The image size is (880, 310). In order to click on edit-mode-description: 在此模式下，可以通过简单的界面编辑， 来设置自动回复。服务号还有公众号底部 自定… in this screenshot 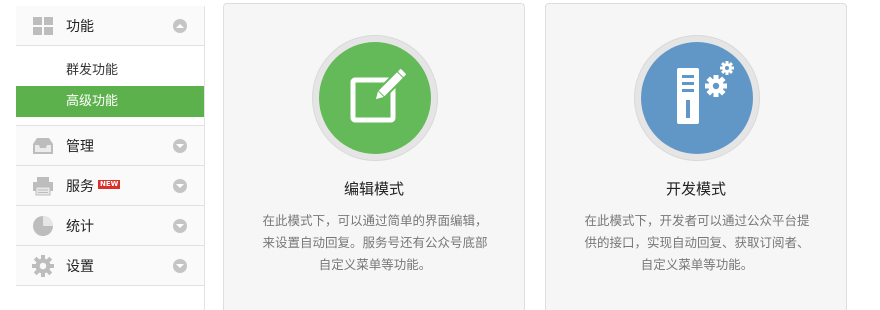, I will do `click(375, 243)`.